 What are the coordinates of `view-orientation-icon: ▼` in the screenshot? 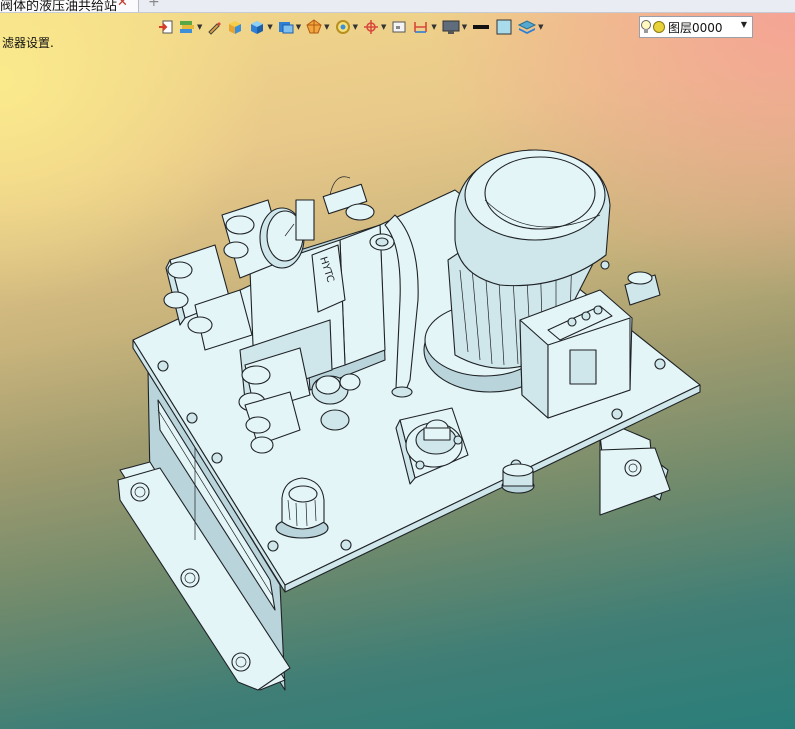 It's located at (289, 27).